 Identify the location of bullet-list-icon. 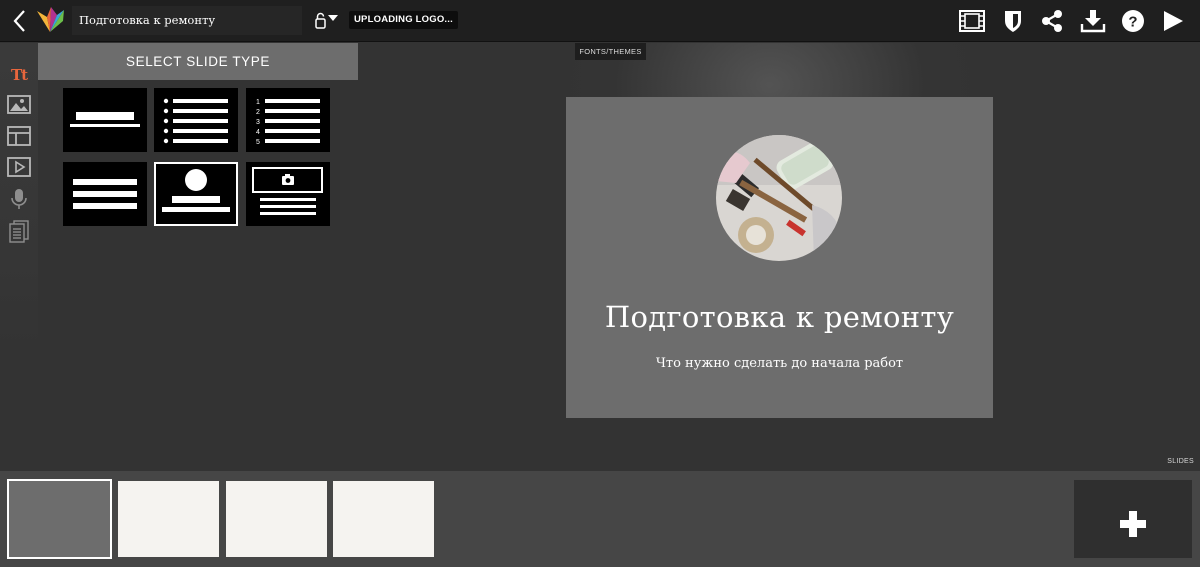
(195, 121).